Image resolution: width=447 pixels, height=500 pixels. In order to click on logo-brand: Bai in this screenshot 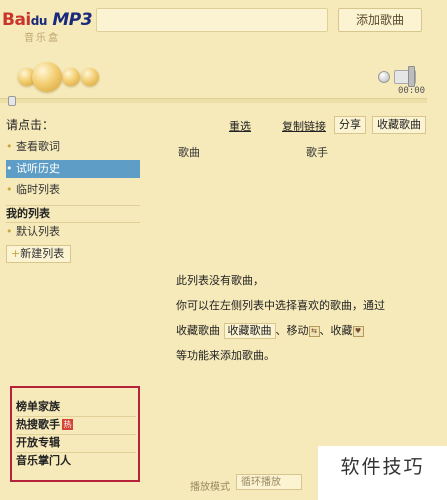, I will do `click(16, 20)`.